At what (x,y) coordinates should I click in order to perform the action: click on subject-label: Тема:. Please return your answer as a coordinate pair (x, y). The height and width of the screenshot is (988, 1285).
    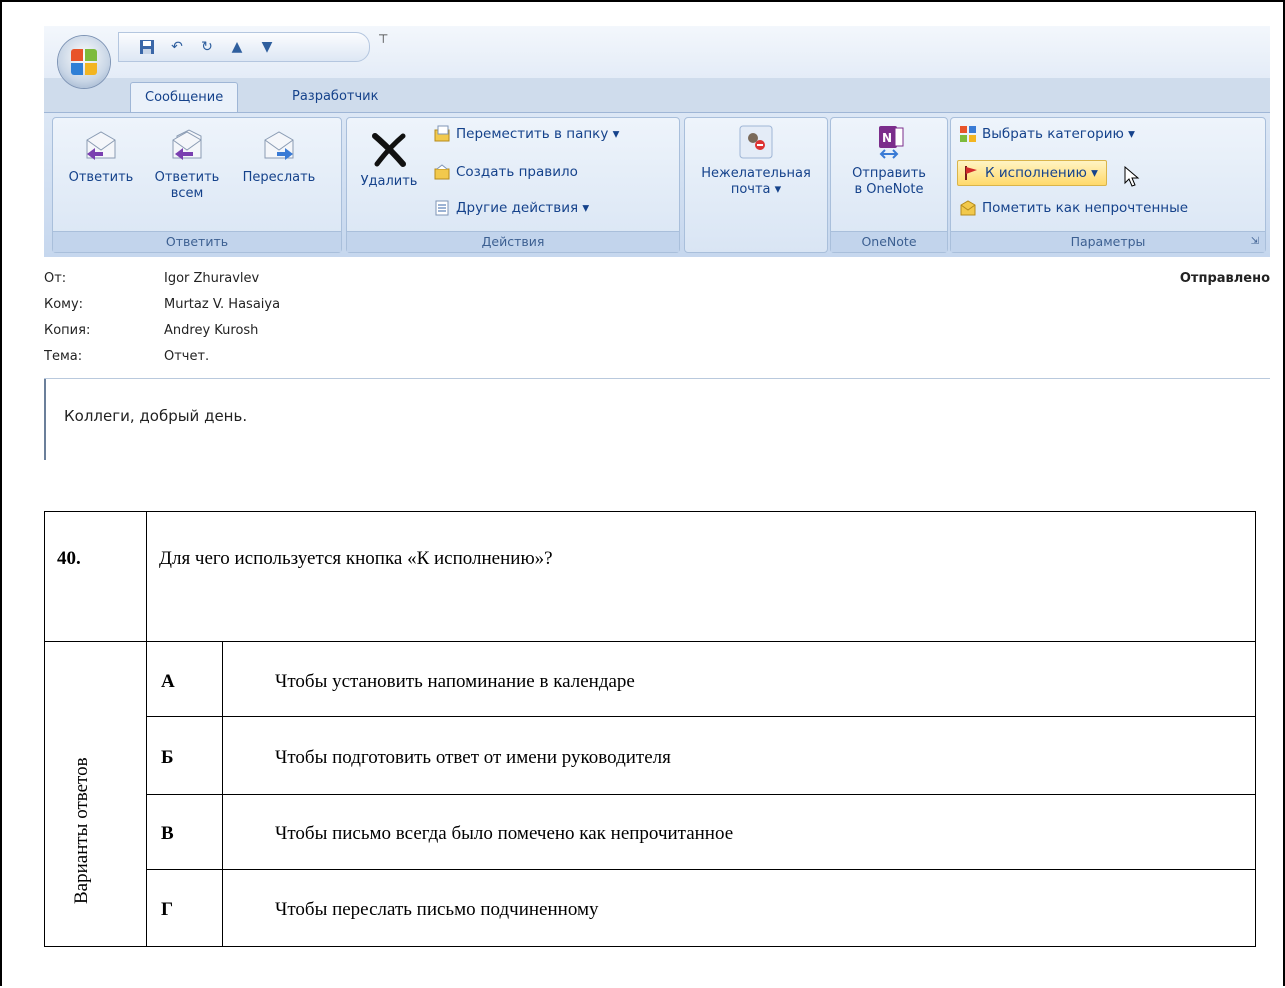
    Looking at the image, I should click on (63, 356).